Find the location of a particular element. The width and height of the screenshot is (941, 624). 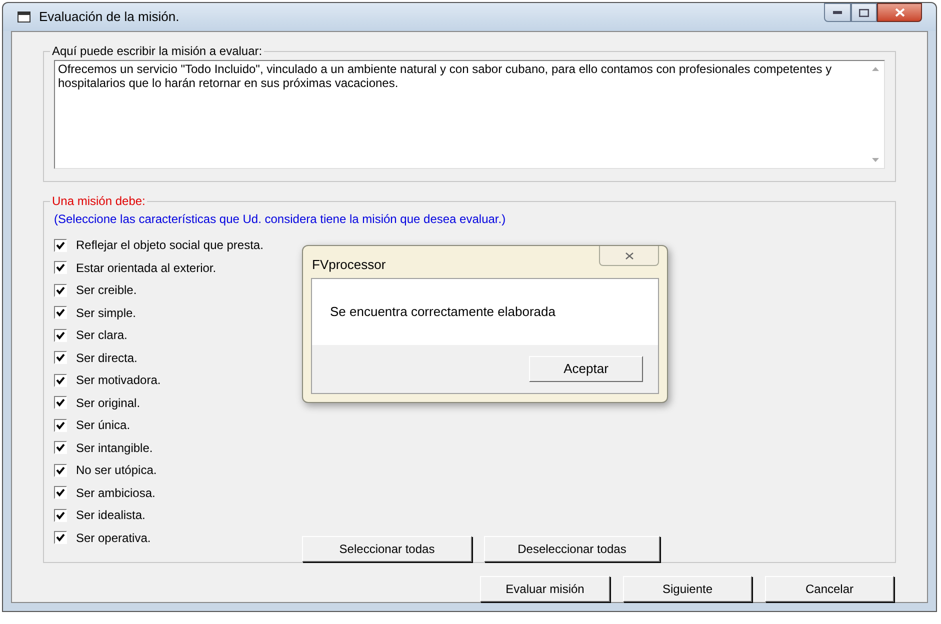

checkbox-label: Ser simple. is located at coordinates (106, 313).